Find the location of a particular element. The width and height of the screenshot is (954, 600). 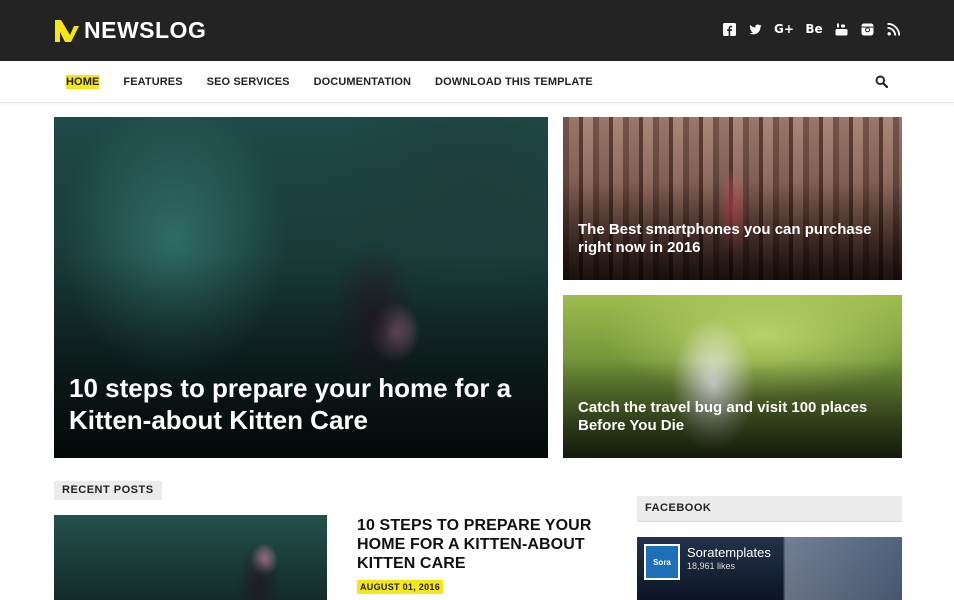

page-avatar: Sora is located at coordinates (662, 562).